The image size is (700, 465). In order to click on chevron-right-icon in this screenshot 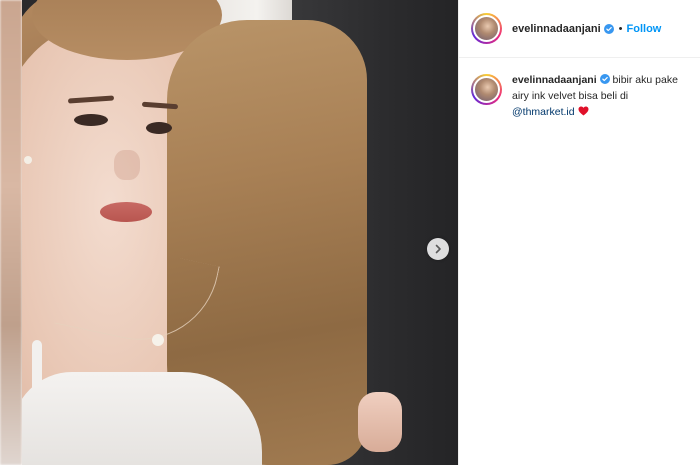, I will do `click(438, 249)`.